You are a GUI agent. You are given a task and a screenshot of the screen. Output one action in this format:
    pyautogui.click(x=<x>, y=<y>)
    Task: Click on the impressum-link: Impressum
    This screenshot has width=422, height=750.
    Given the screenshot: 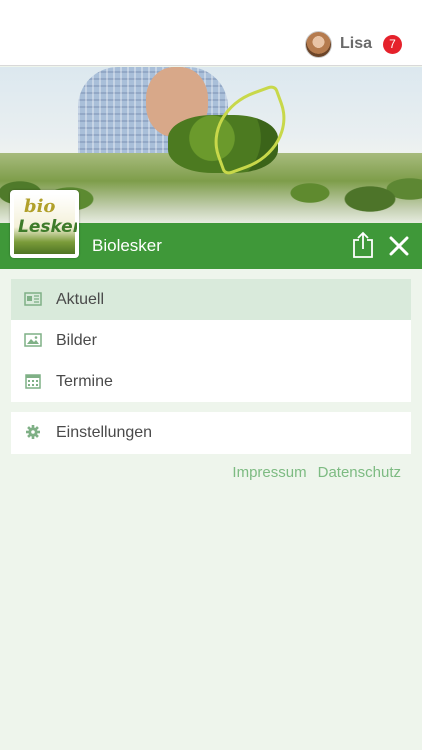 What is the action you would take?
    pyautogui.click(x=269, y=472)
    